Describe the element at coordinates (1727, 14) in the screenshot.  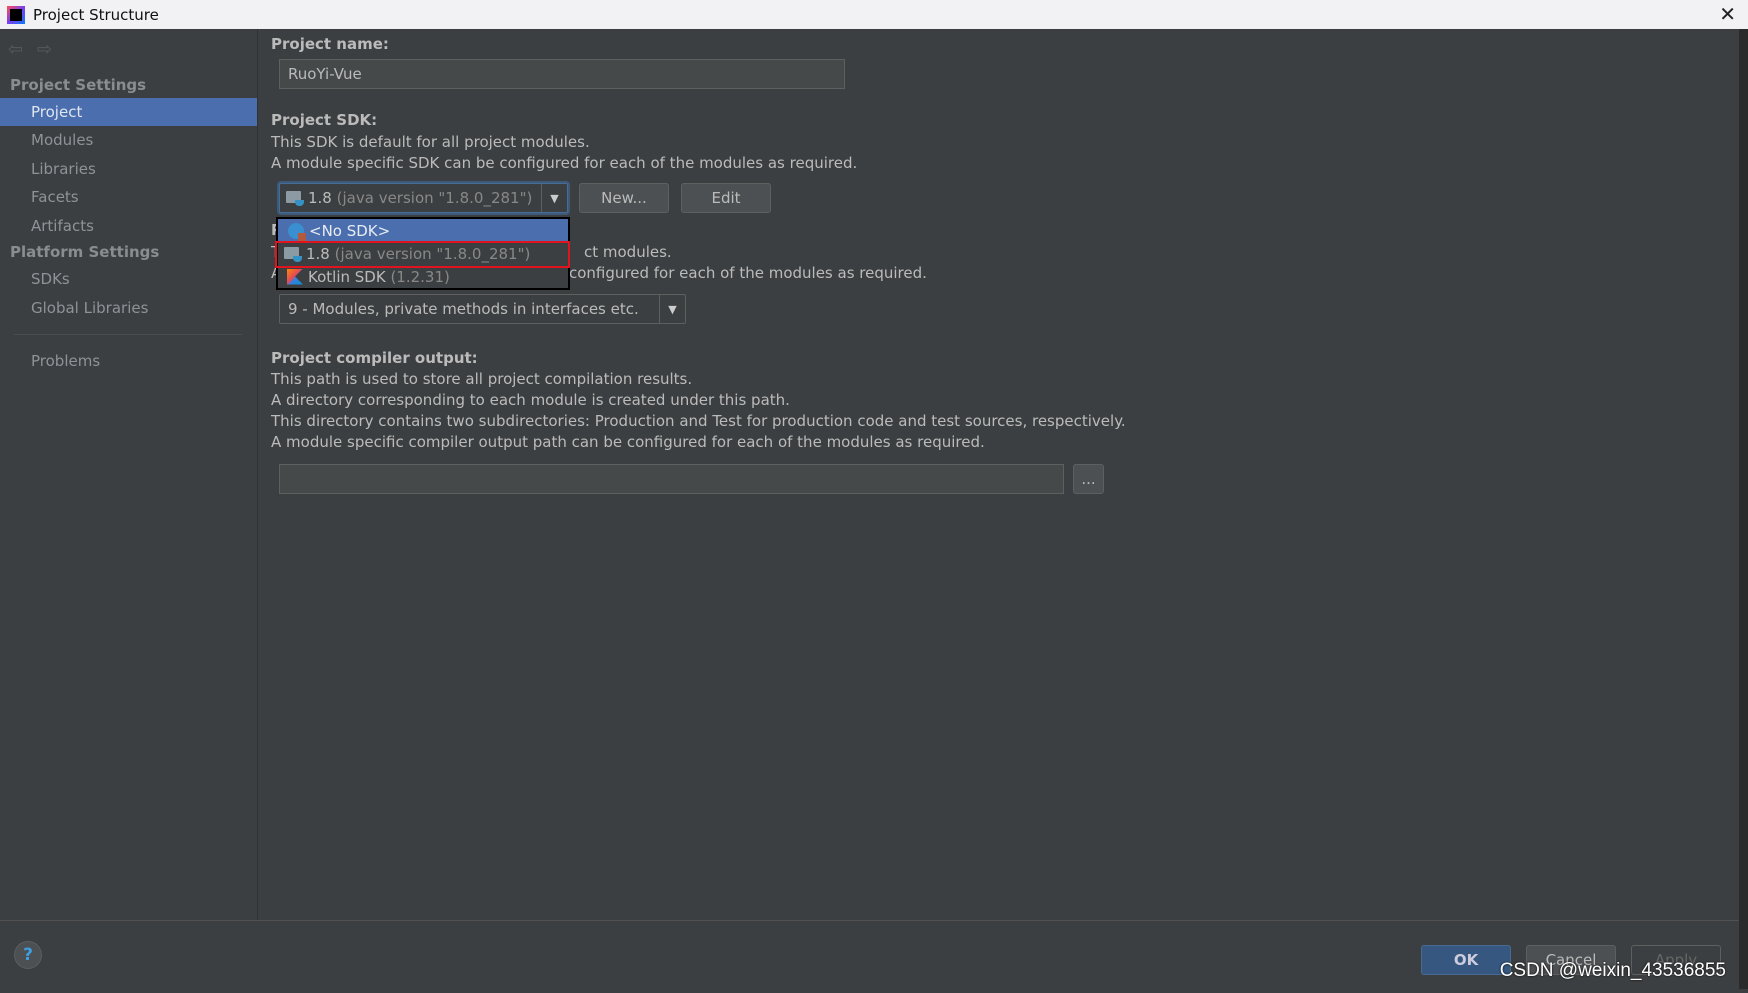
I see `close-icon: ✕` at that location.